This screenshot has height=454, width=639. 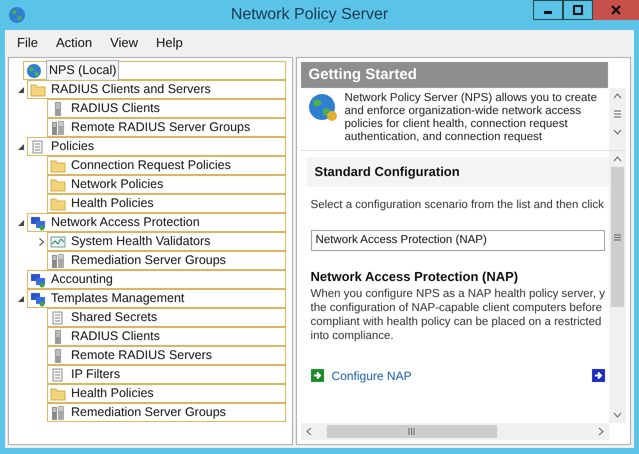 I want to click on tree-item: Connection Request Policies, so click(x=166, y=165).